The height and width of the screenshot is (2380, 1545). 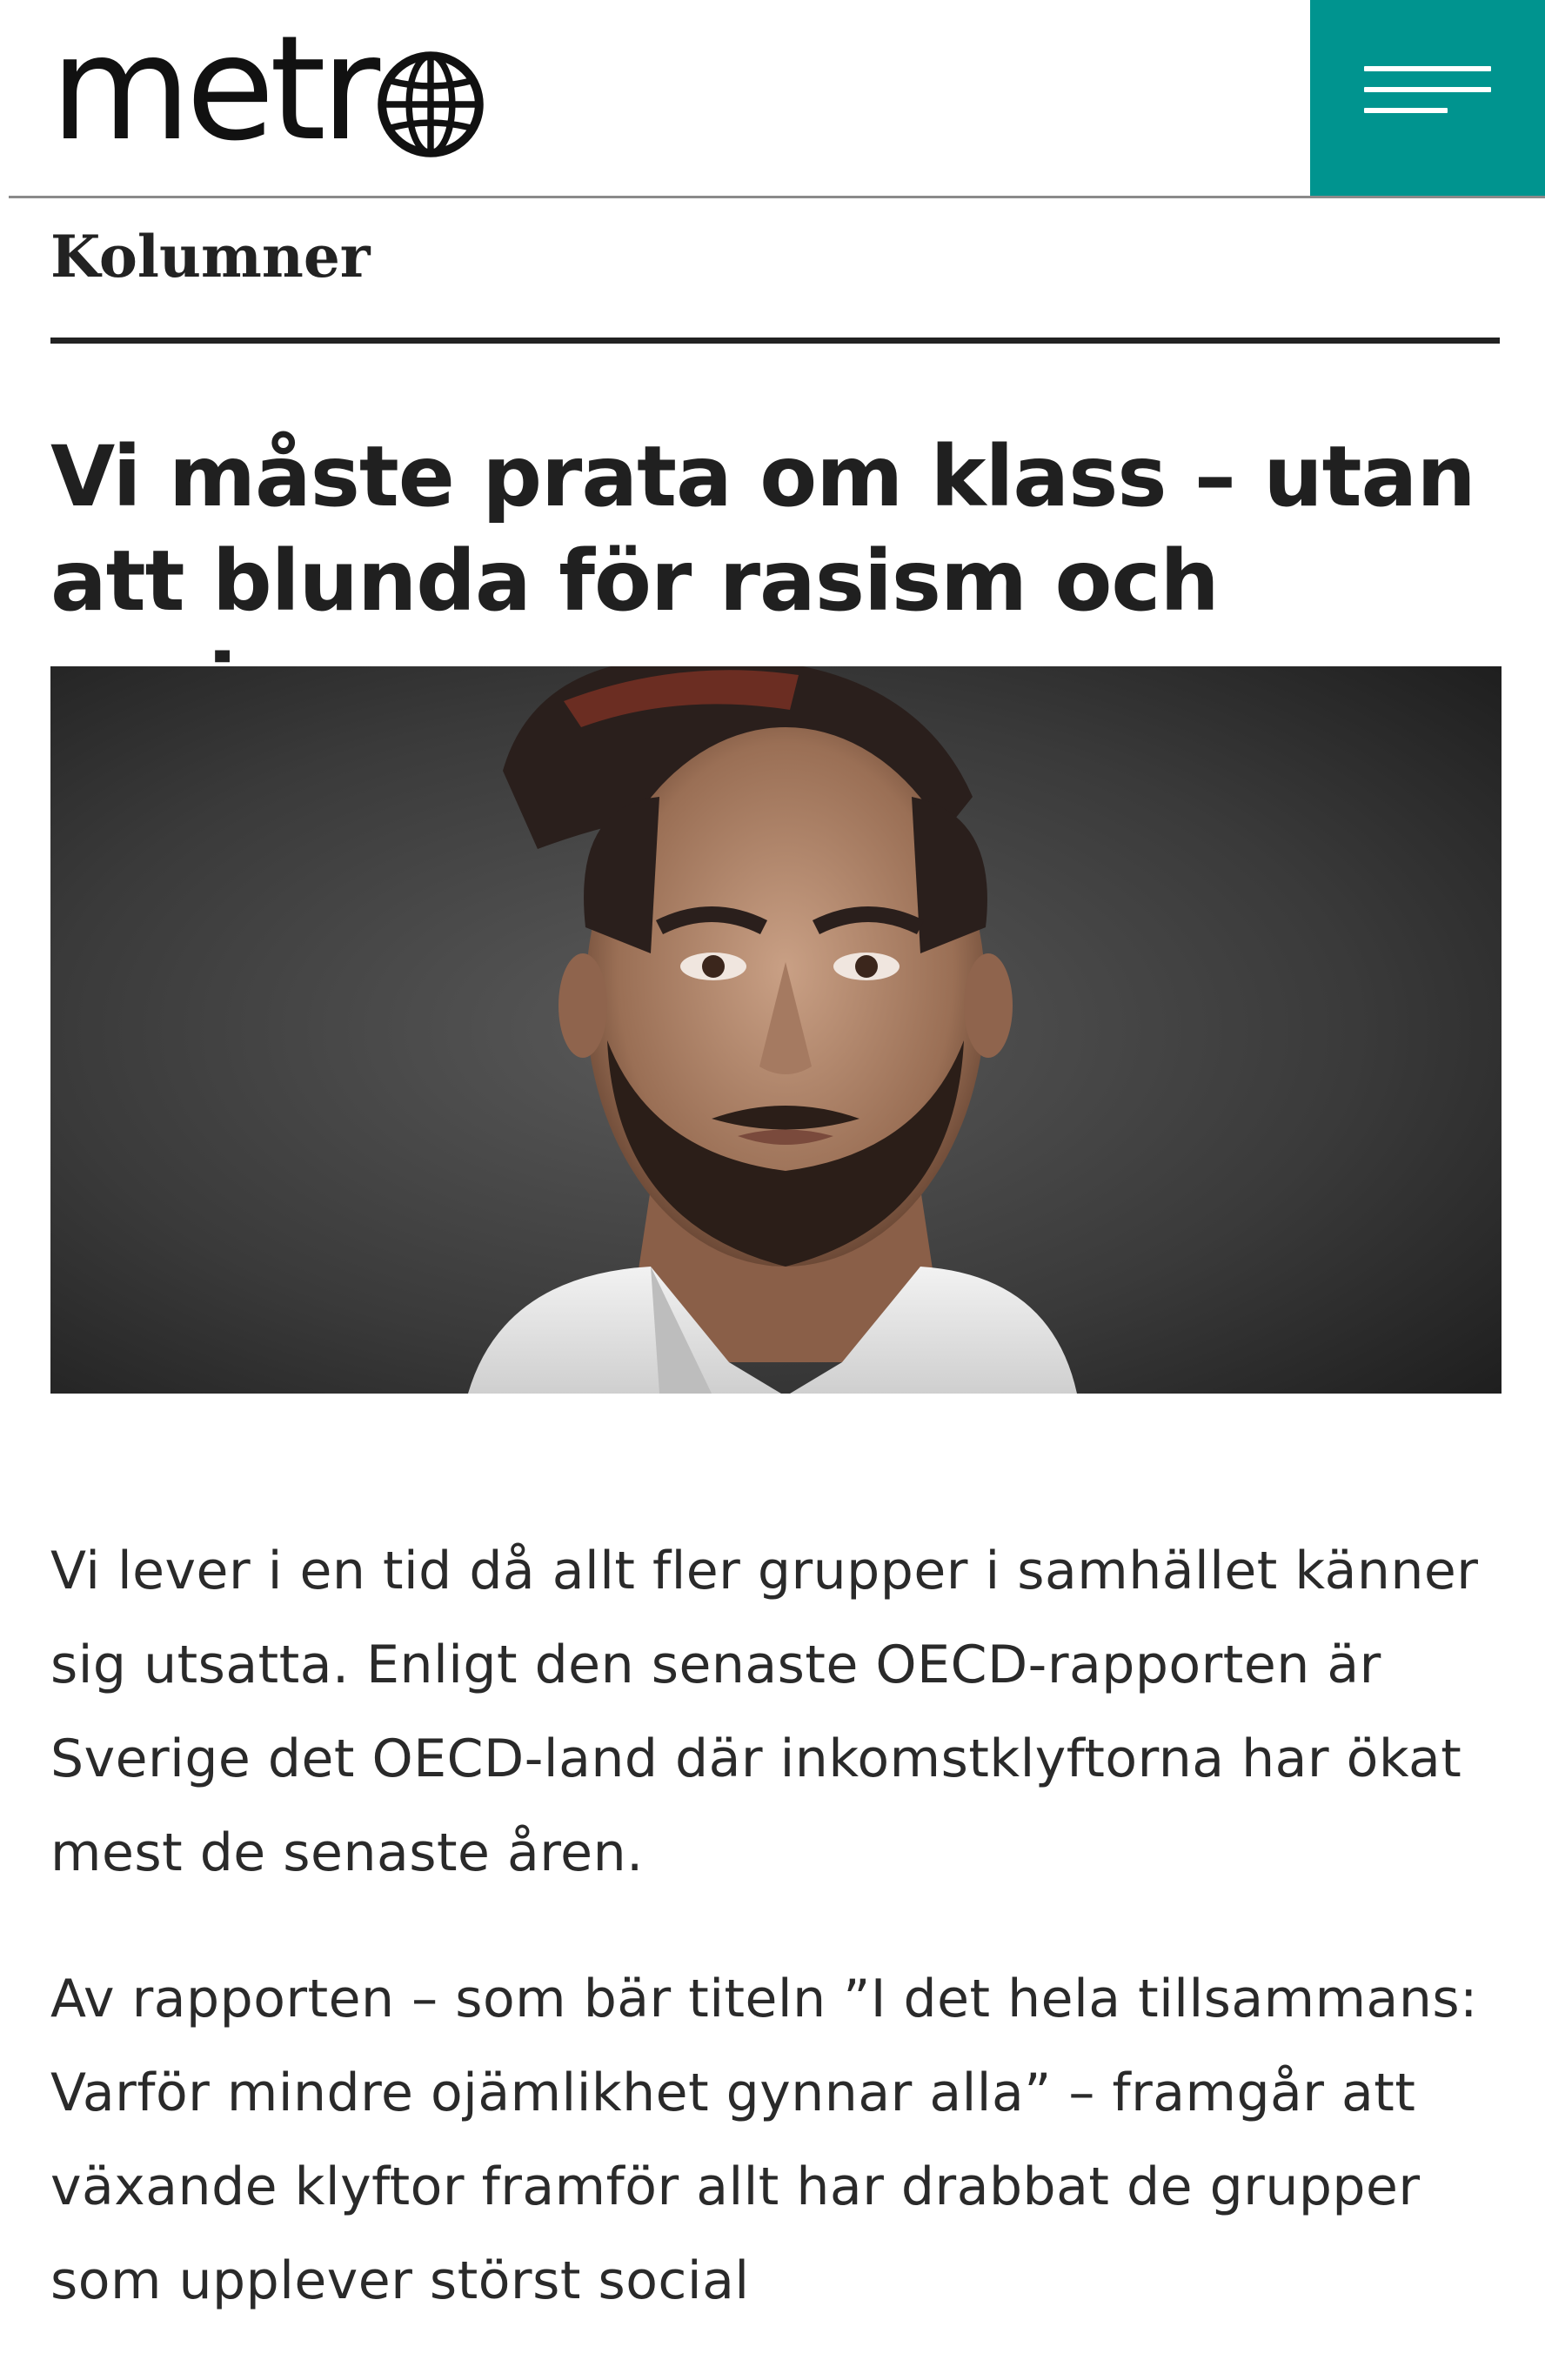 What do you see at coordinates (1427, 98) in the screenshot?
I see `menu-button` at bounding box center [1427, 98].